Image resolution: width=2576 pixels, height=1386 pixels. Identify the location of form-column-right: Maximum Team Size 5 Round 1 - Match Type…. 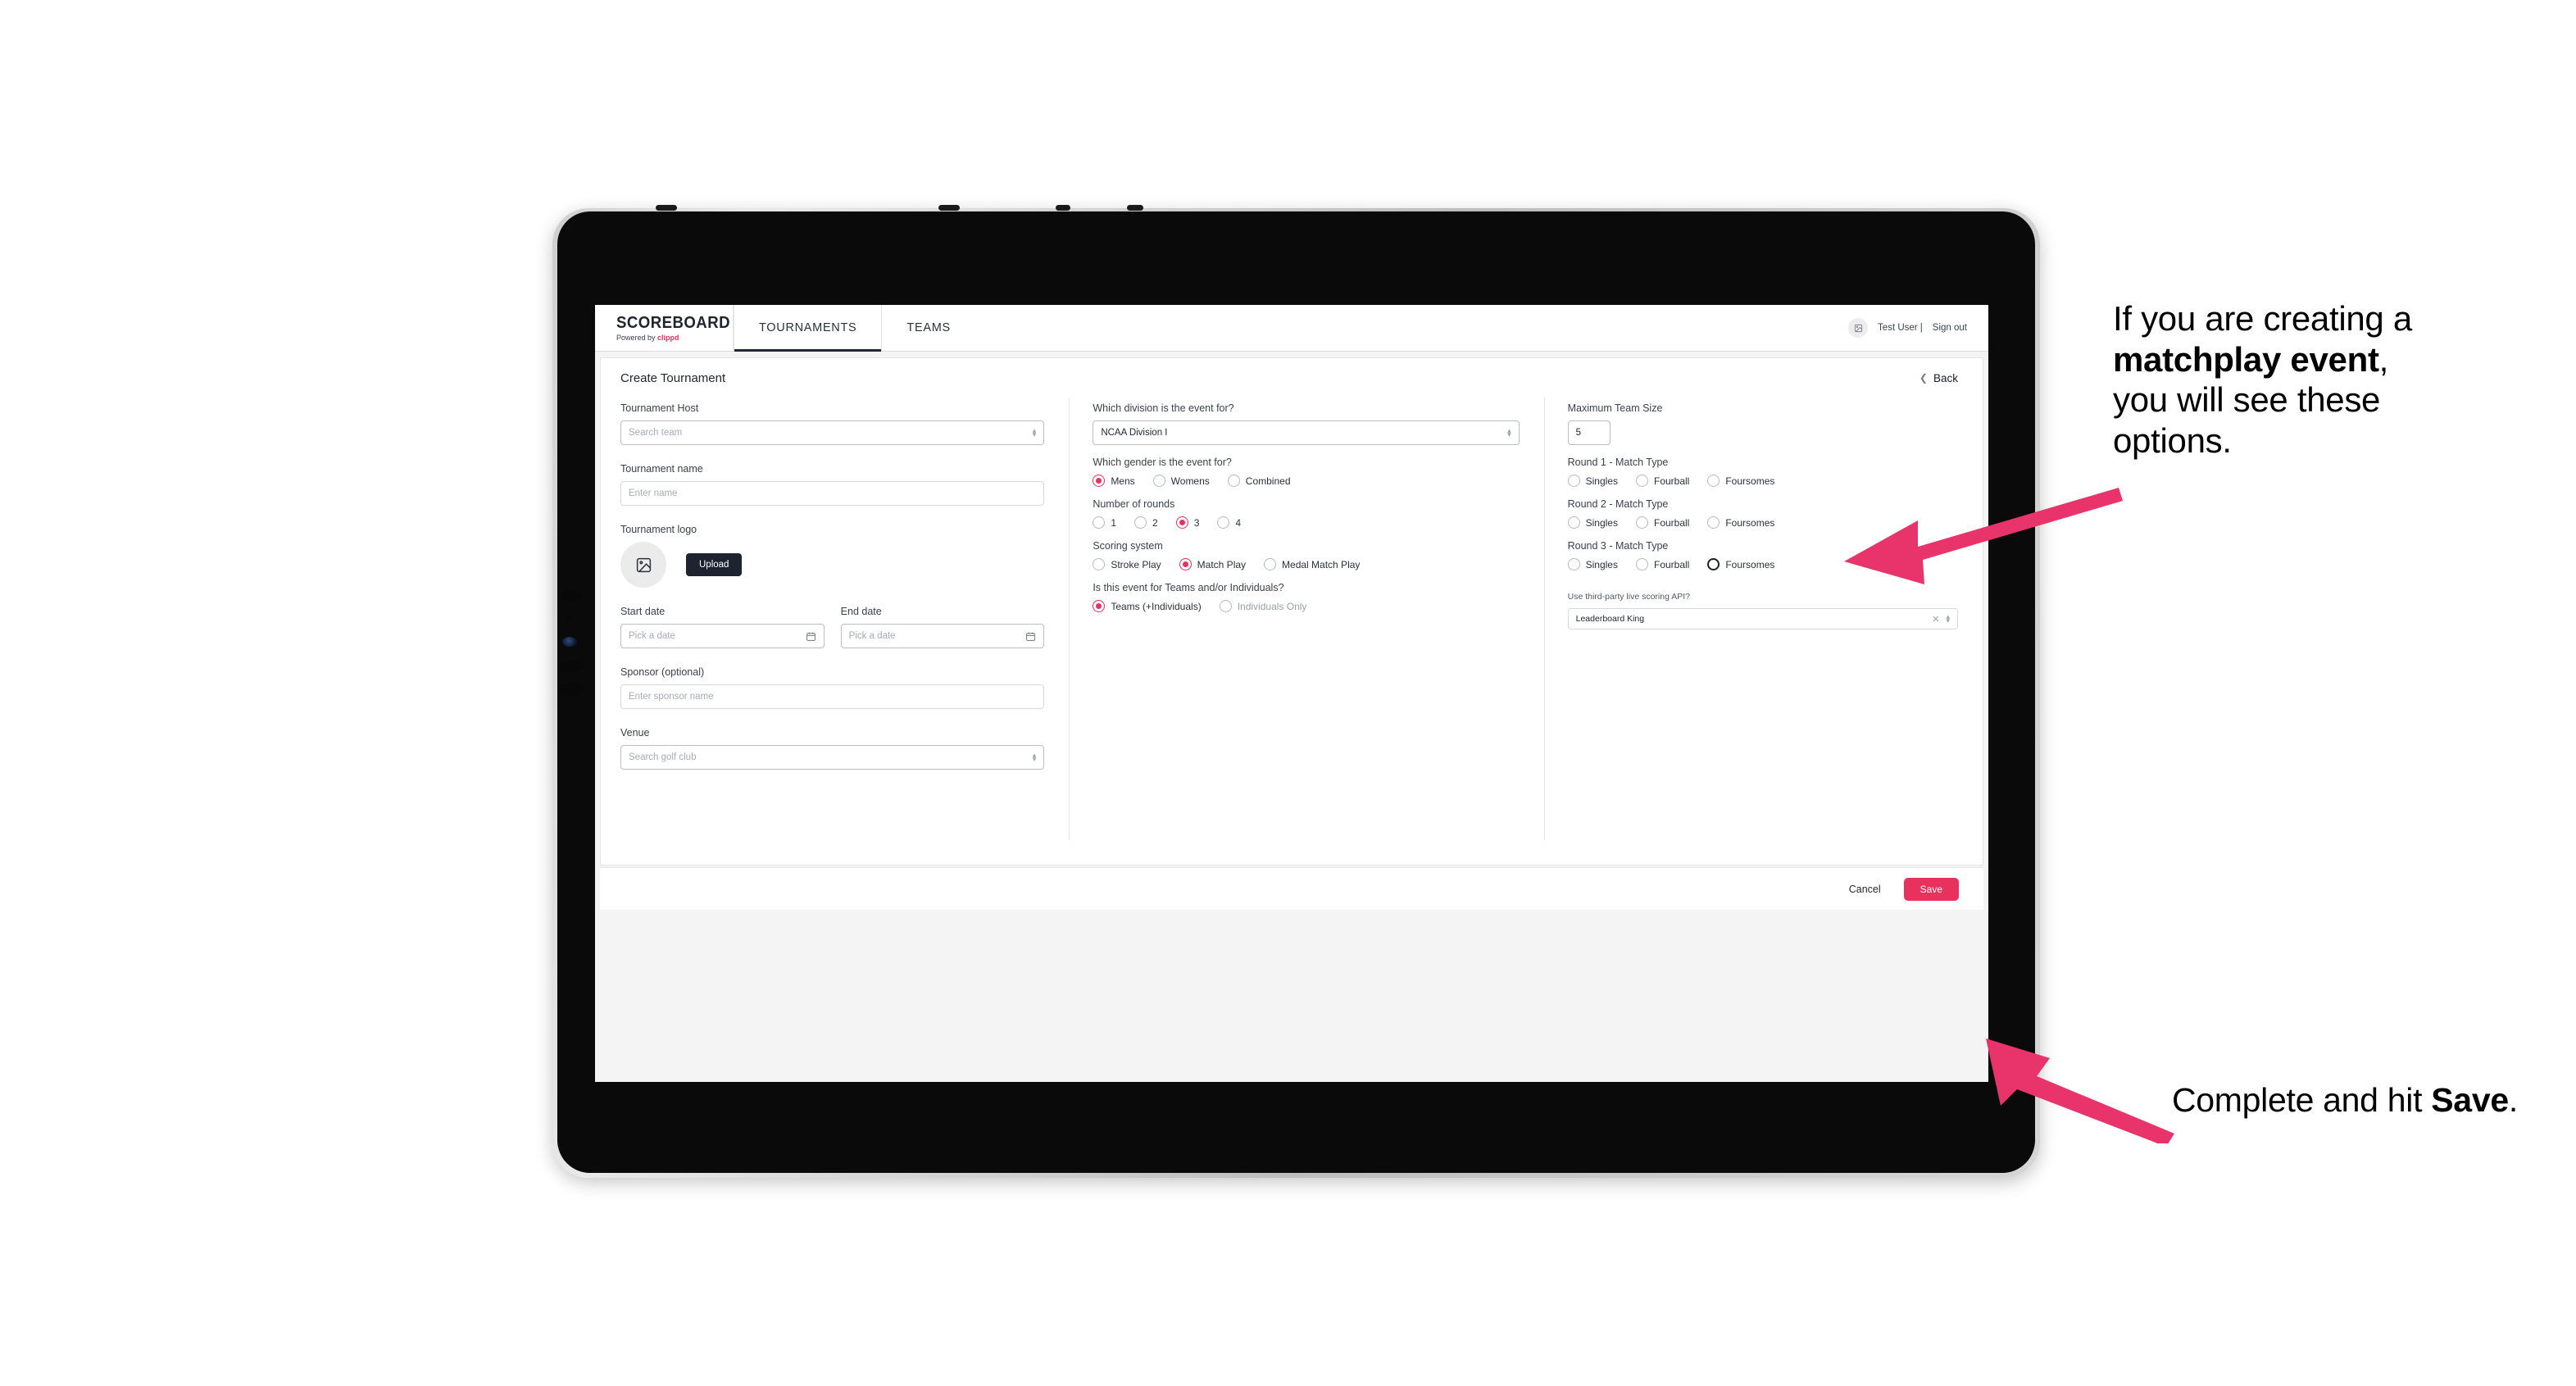
(1763, 619).